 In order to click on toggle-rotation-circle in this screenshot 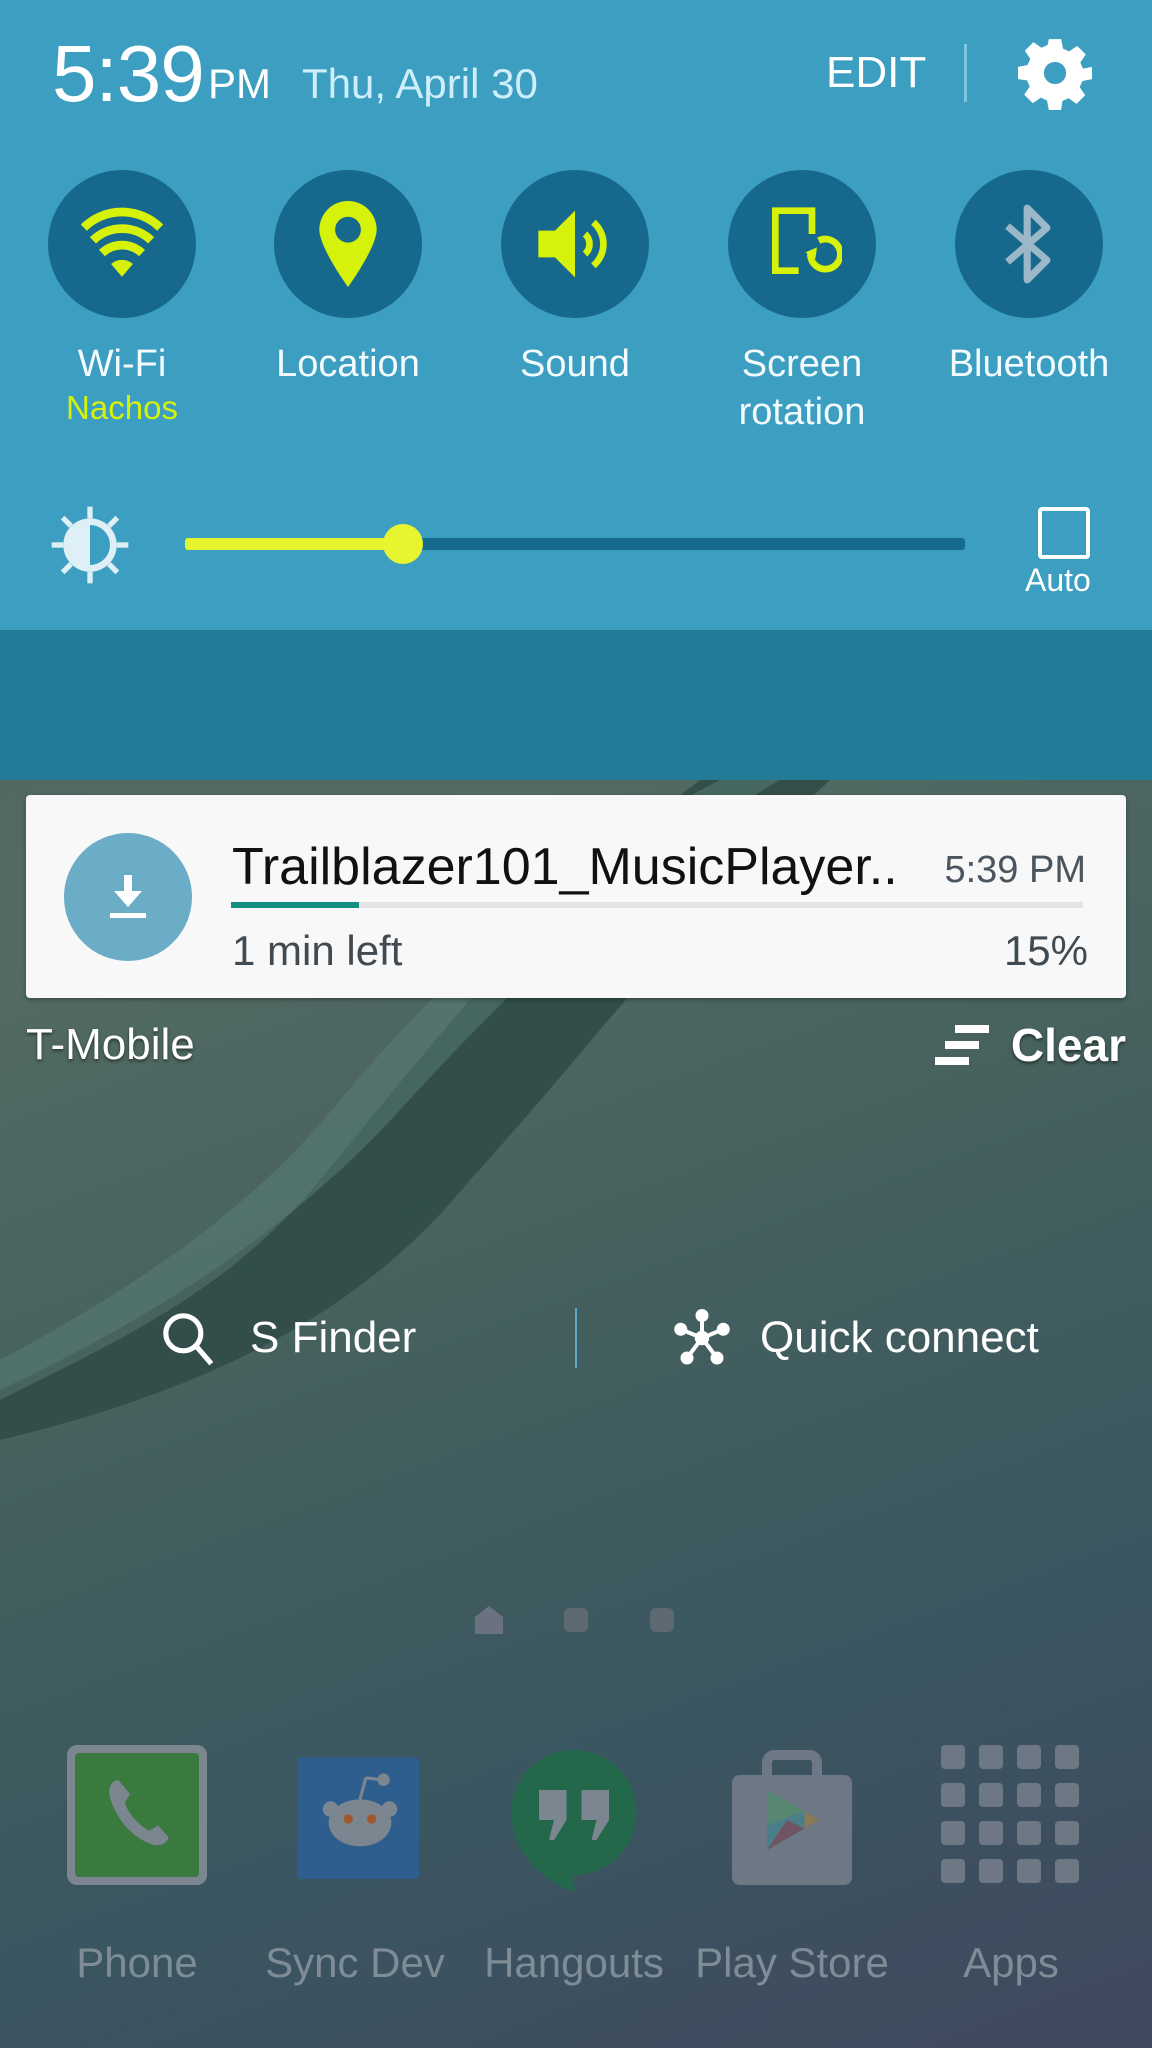, I will do `click(802, 244)`.